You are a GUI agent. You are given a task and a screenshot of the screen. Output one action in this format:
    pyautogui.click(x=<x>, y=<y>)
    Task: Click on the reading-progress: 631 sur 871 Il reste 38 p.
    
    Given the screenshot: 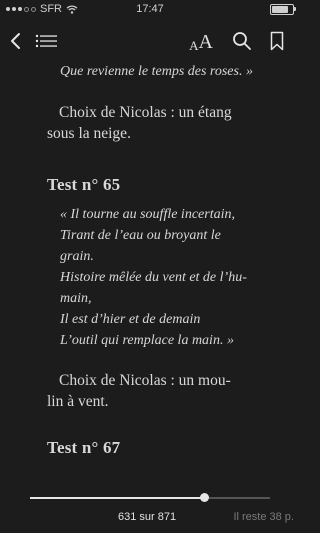 What is the action you would take?
    pyautogui.click(x=150, y=510)
    